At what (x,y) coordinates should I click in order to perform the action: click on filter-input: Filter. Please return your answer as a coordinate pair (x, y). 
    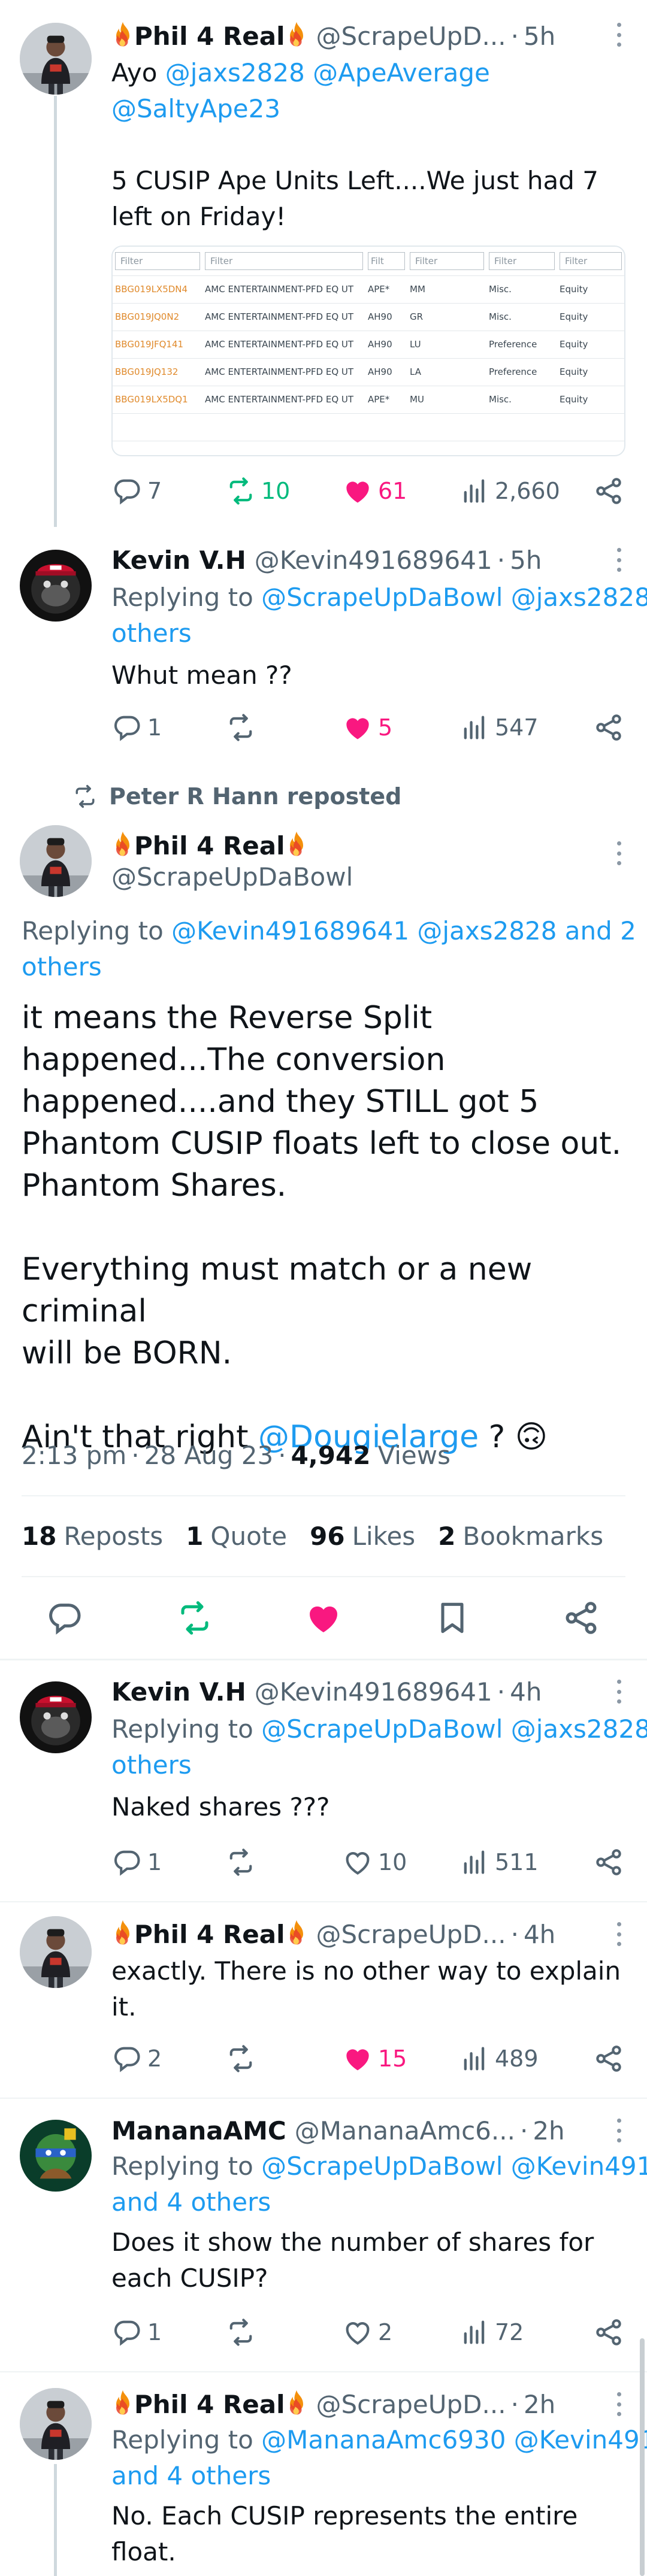
    Looking at the image, I should click on (522, 260).